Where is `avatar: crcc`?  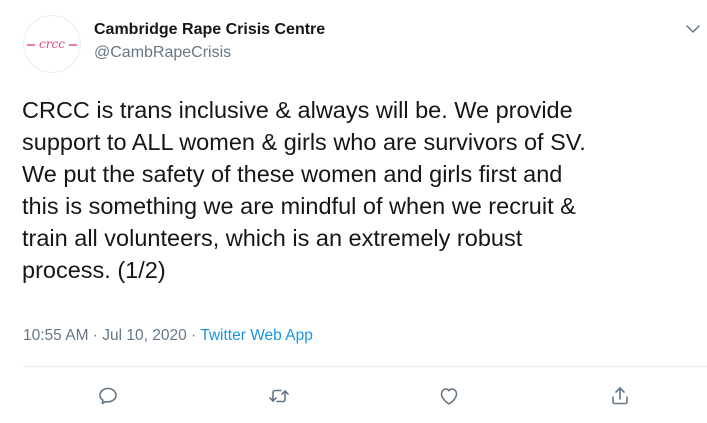
avatar: crcc is located at coordinates (52, 44).